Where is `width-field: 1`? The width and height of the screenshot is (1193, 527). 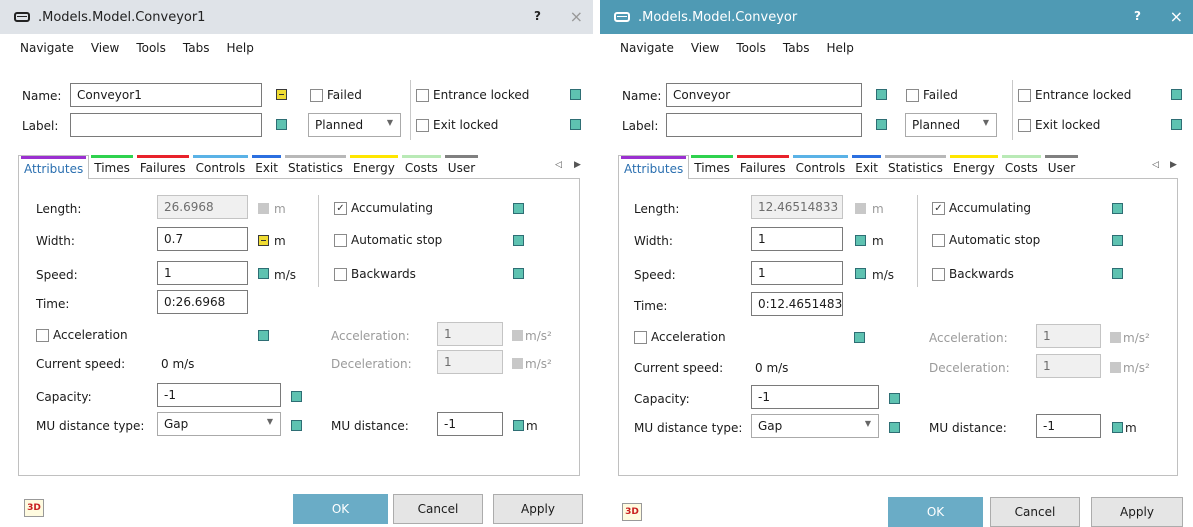
width-field: 1 is located at coordinates (797, 239).